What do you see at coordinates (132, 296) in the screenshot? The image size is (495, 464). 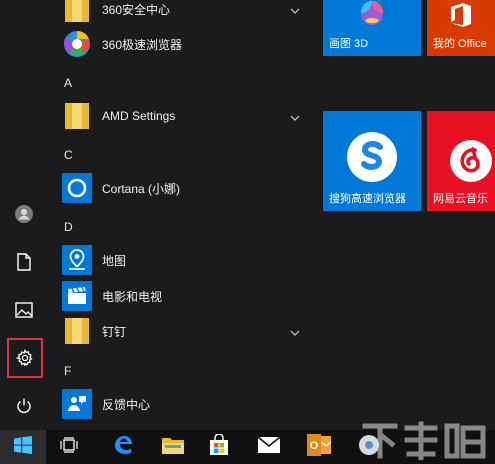 I see `app-label: 电影和电视` at bounding box center [132, 296].